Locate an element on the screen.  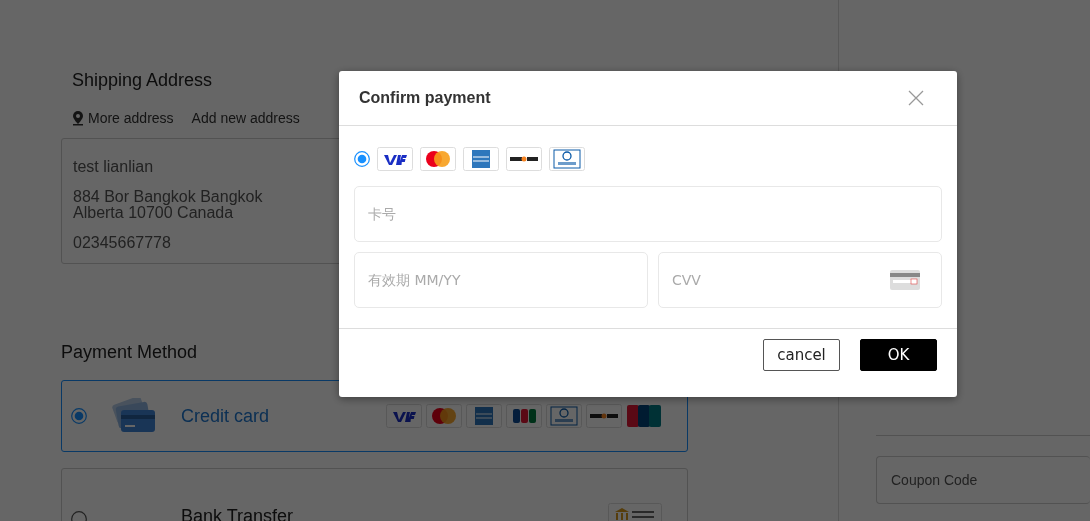
expiry-date-field: 有效期 MM/YY is located at coordinates (501, 280).